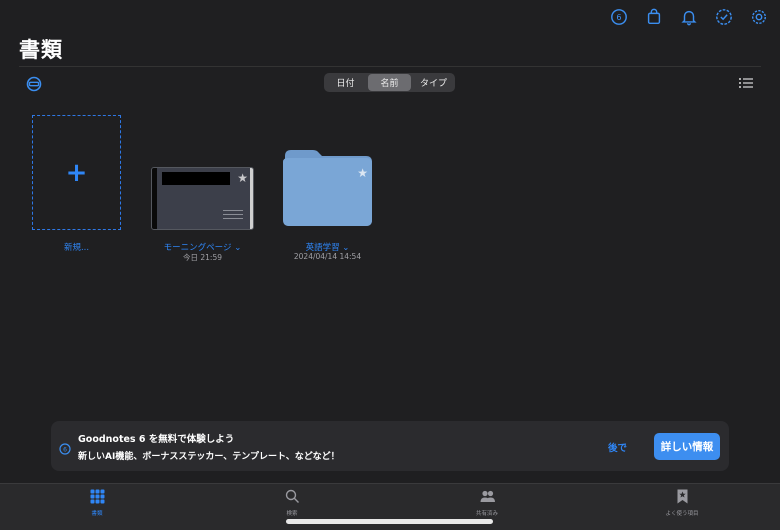 This screenshot has height=530, width=780. What do you see at coordinates (209, 457) in the screenshot?
I see `banner-subtitle: 新しいAI機能、ボーナスステッカー、テンプレート、などなど！` at bounding box center [209, 457].